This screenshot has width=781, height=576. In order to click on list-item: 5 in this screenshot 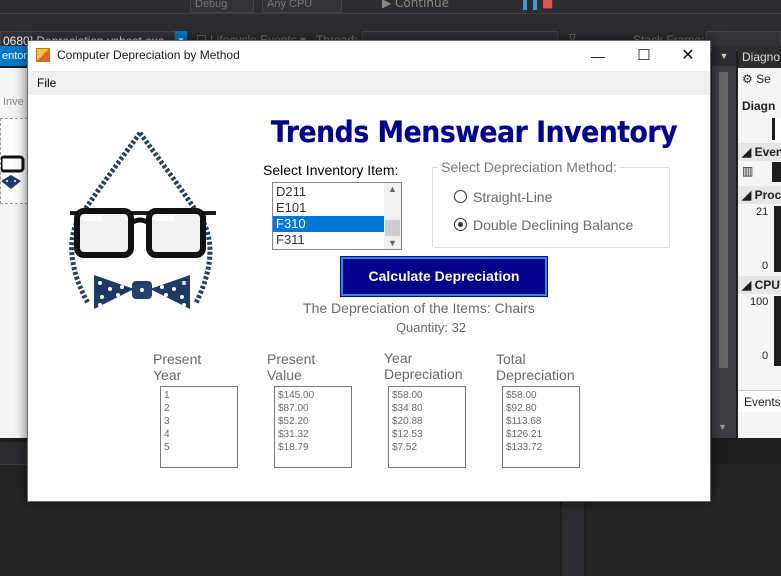, I will do `click(199, 447)`.